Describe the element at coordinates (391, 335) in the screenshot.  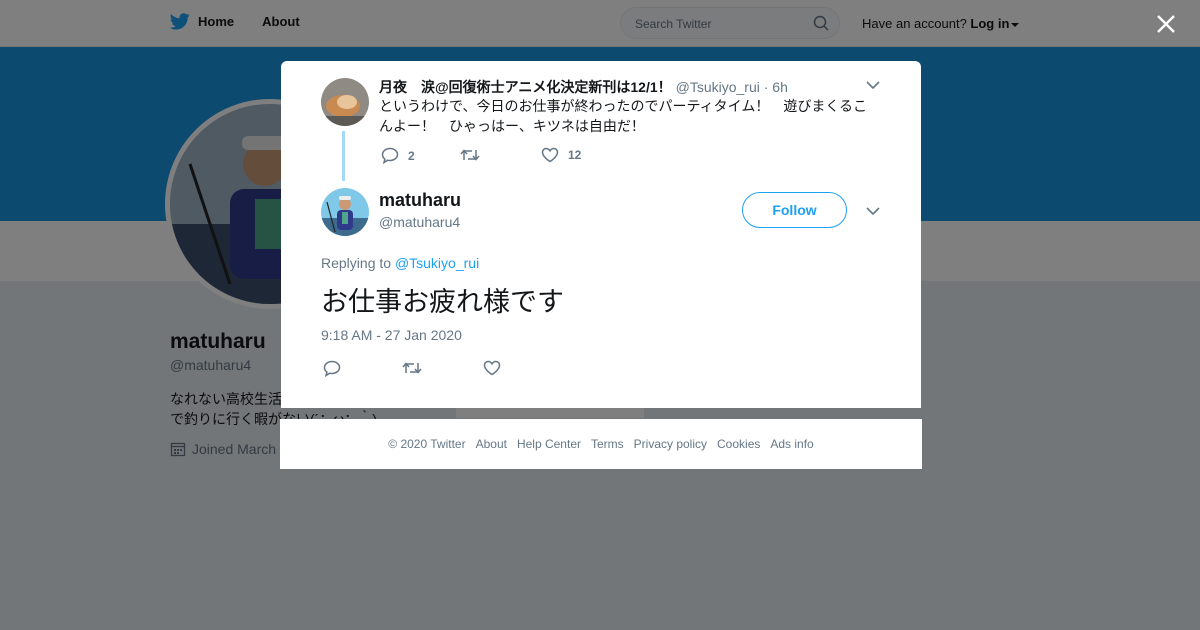
I see `tweet-timestamp: 9:18 AM - 27 Jan 2020` at that location.